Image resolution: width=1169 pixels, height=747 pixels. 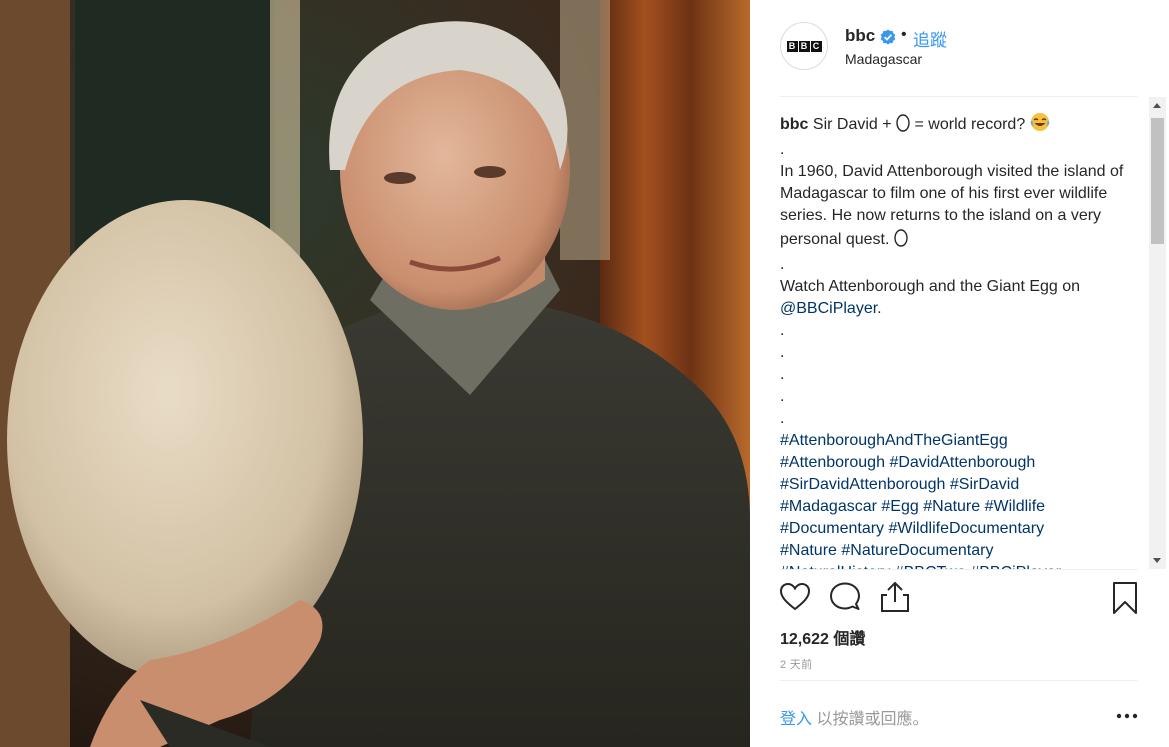 I want to click on share-icon, so click(x=895, y=599).